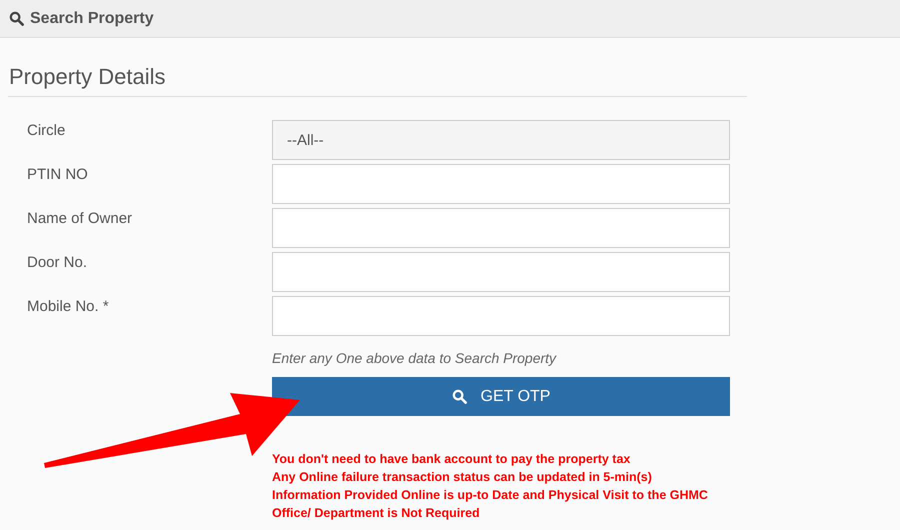 The height and width of the screenshot is (530, 900). I want to click on section-title: Property Details, so click(377, 80).